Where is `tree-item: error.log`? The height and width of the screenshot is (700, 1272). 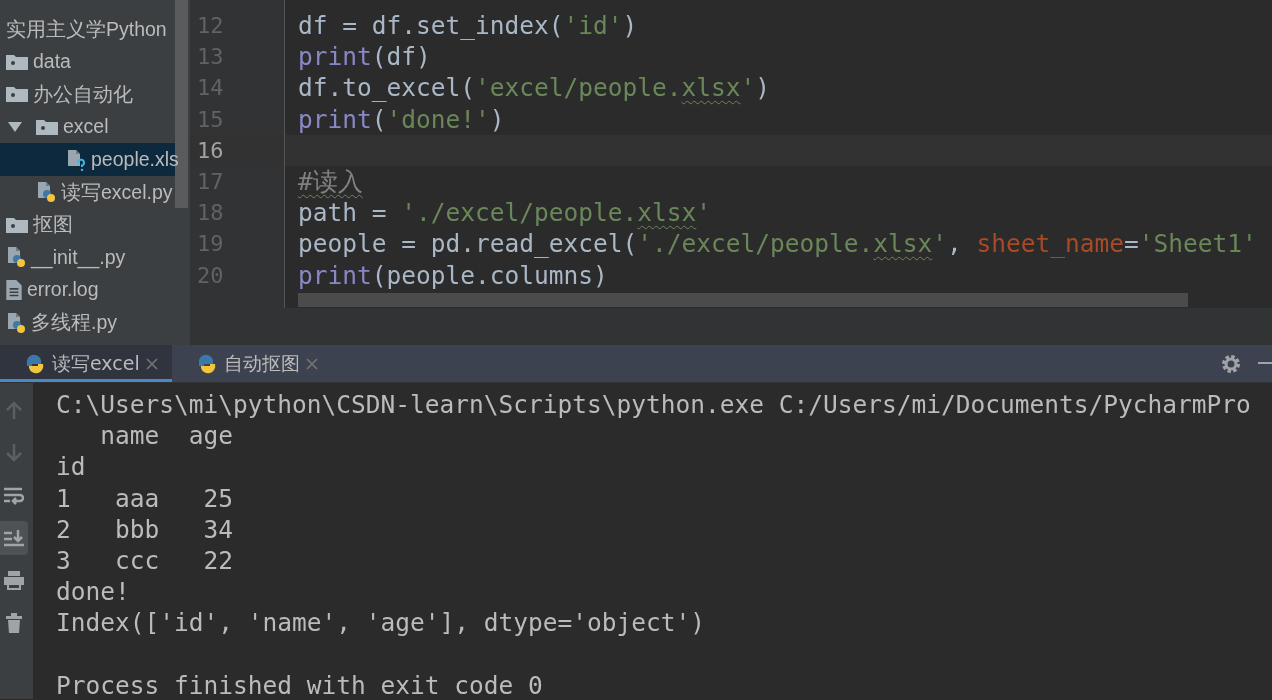 tree-item: error.log is located at coordinates (87, 290).